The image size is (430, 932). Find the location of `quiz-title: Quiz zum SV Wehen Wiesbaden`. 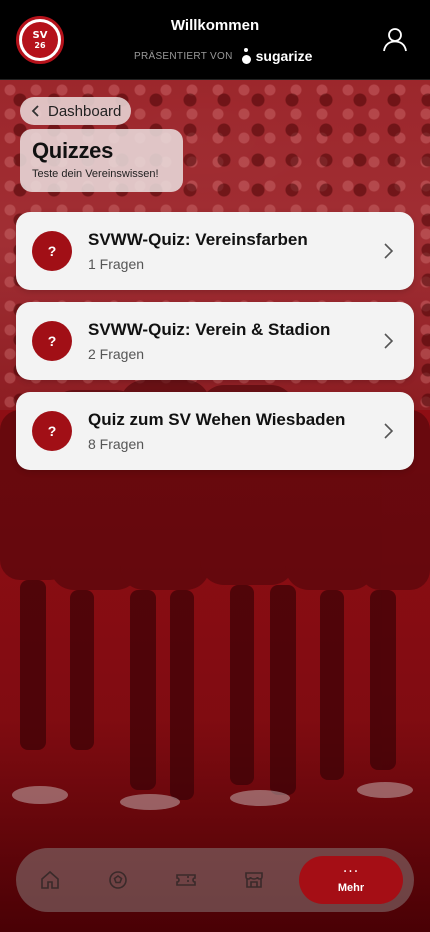

quiz-title: Quiz zum SV Wehen Wiesbaden is located at coordinates (217, 419).